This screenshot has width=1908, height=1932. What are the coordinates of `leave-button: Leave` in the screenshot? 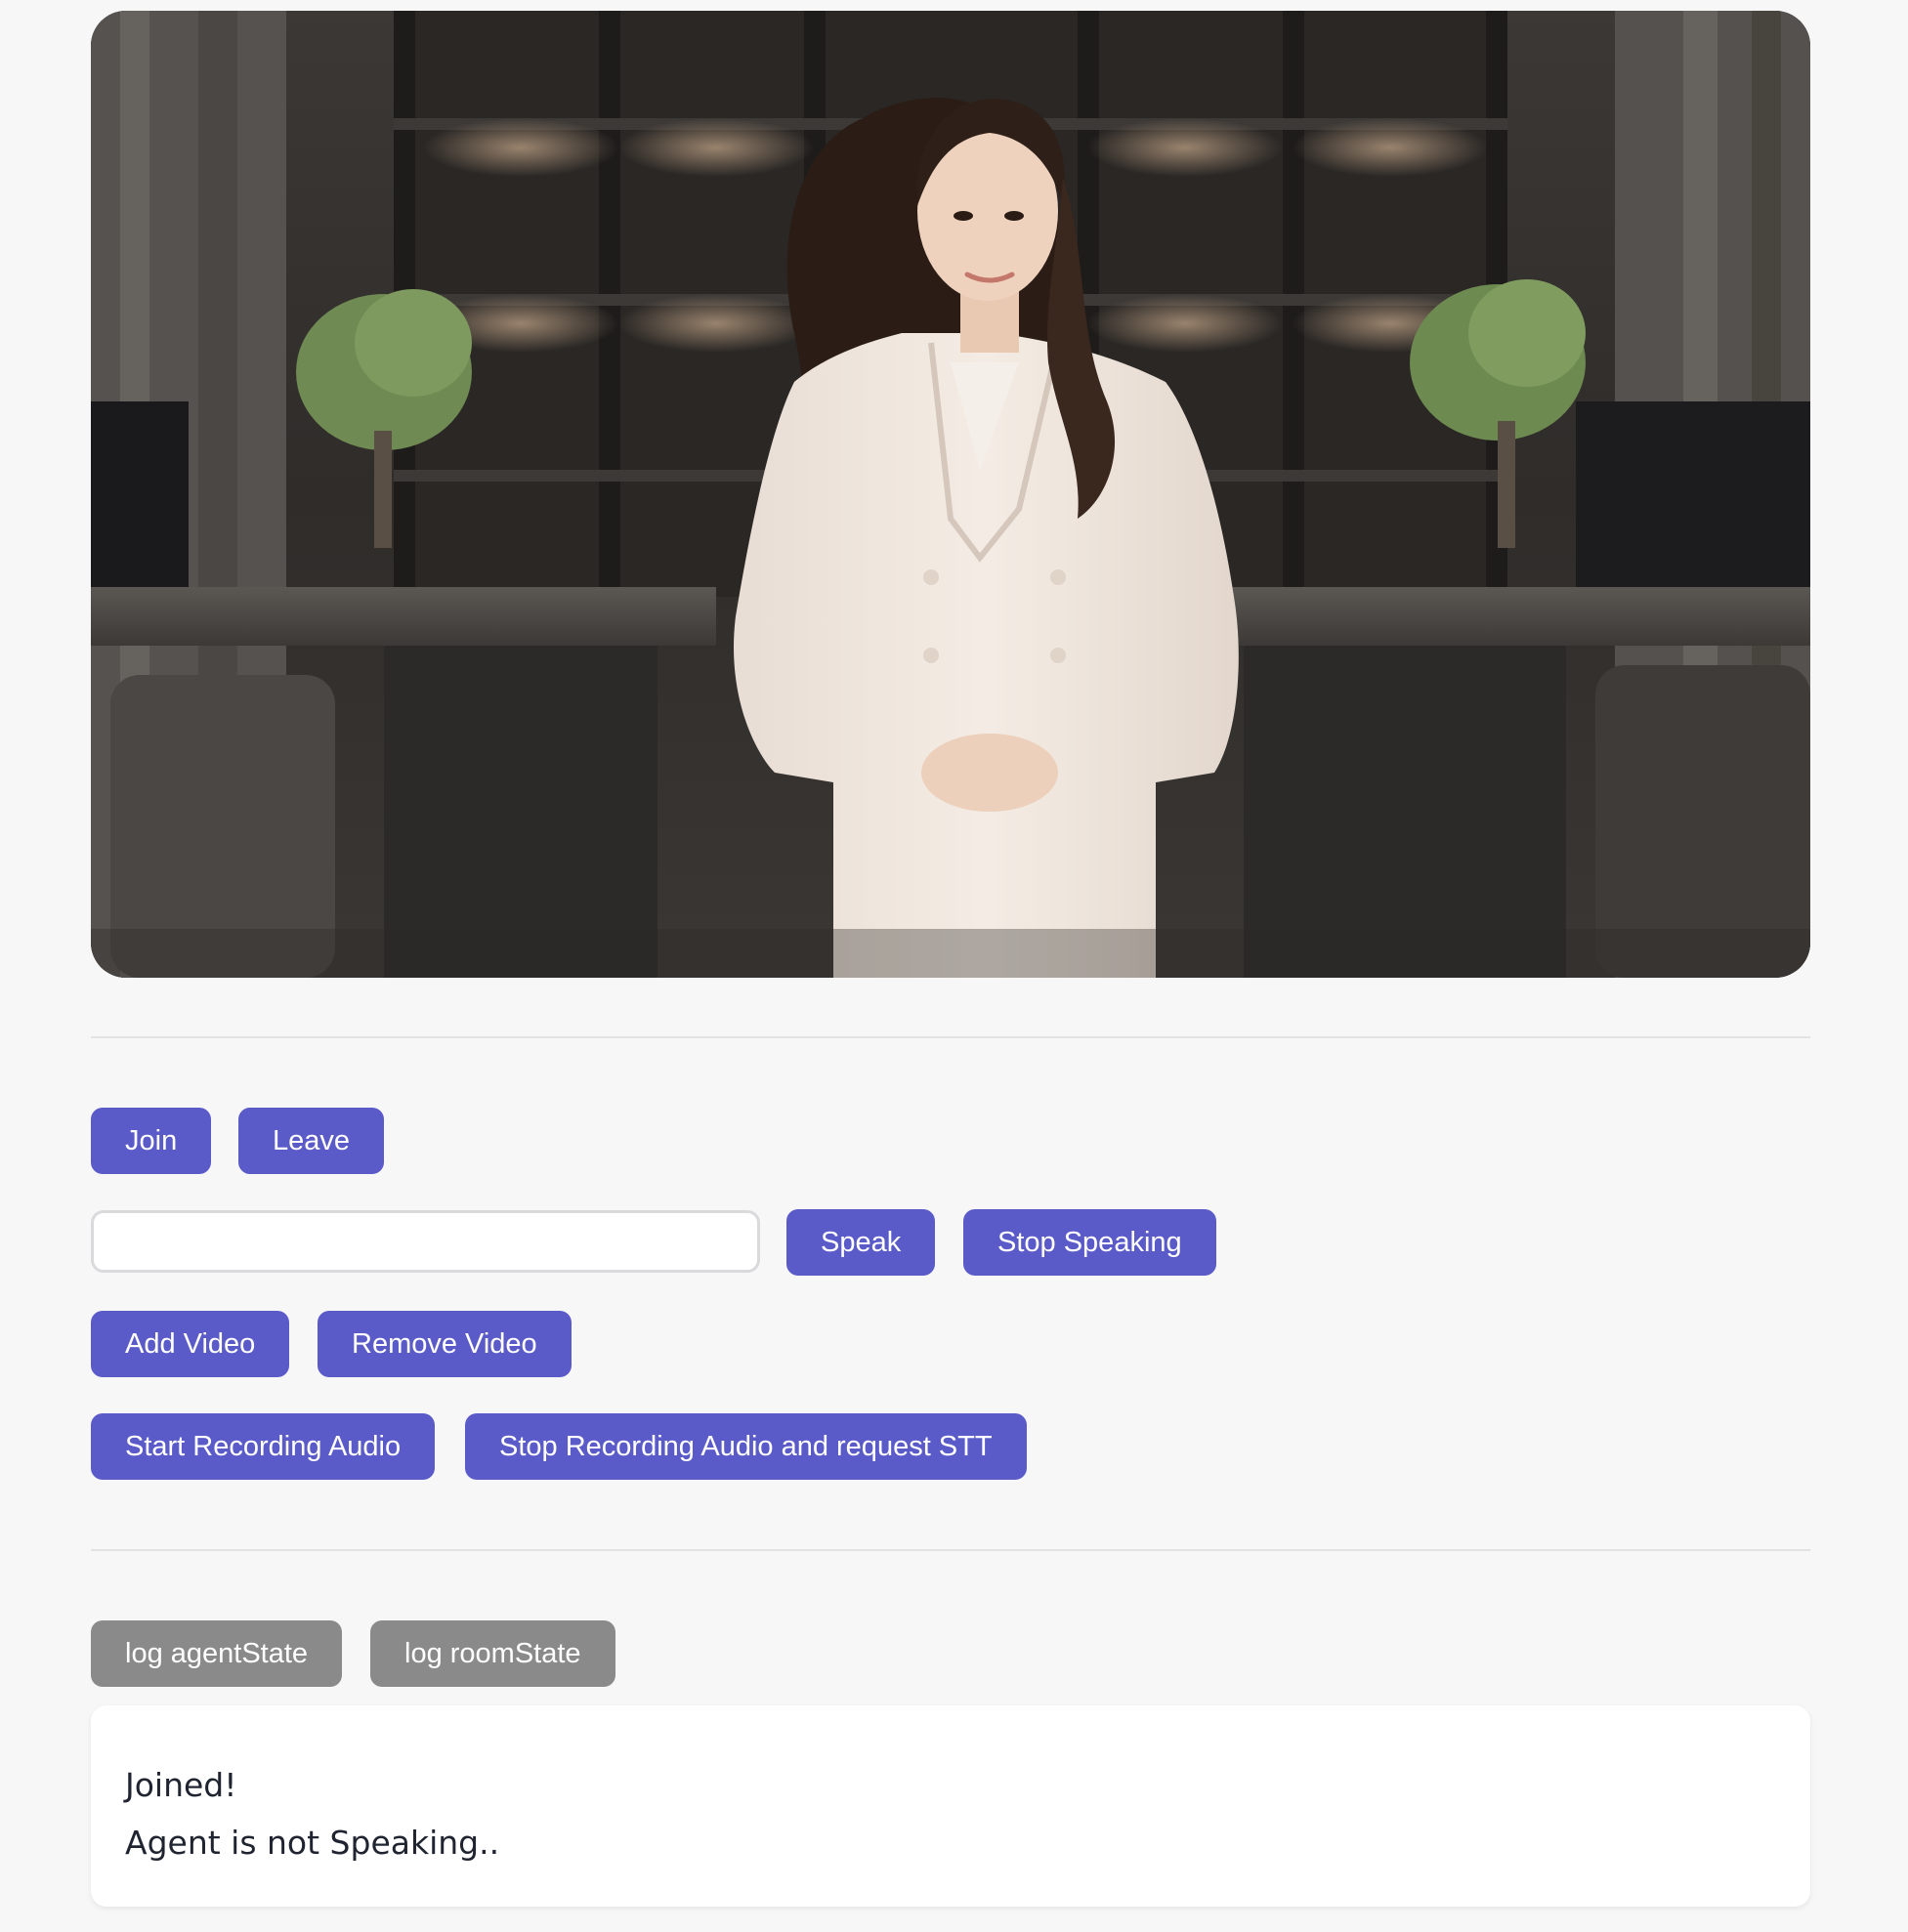 It's located at (311, 1141).